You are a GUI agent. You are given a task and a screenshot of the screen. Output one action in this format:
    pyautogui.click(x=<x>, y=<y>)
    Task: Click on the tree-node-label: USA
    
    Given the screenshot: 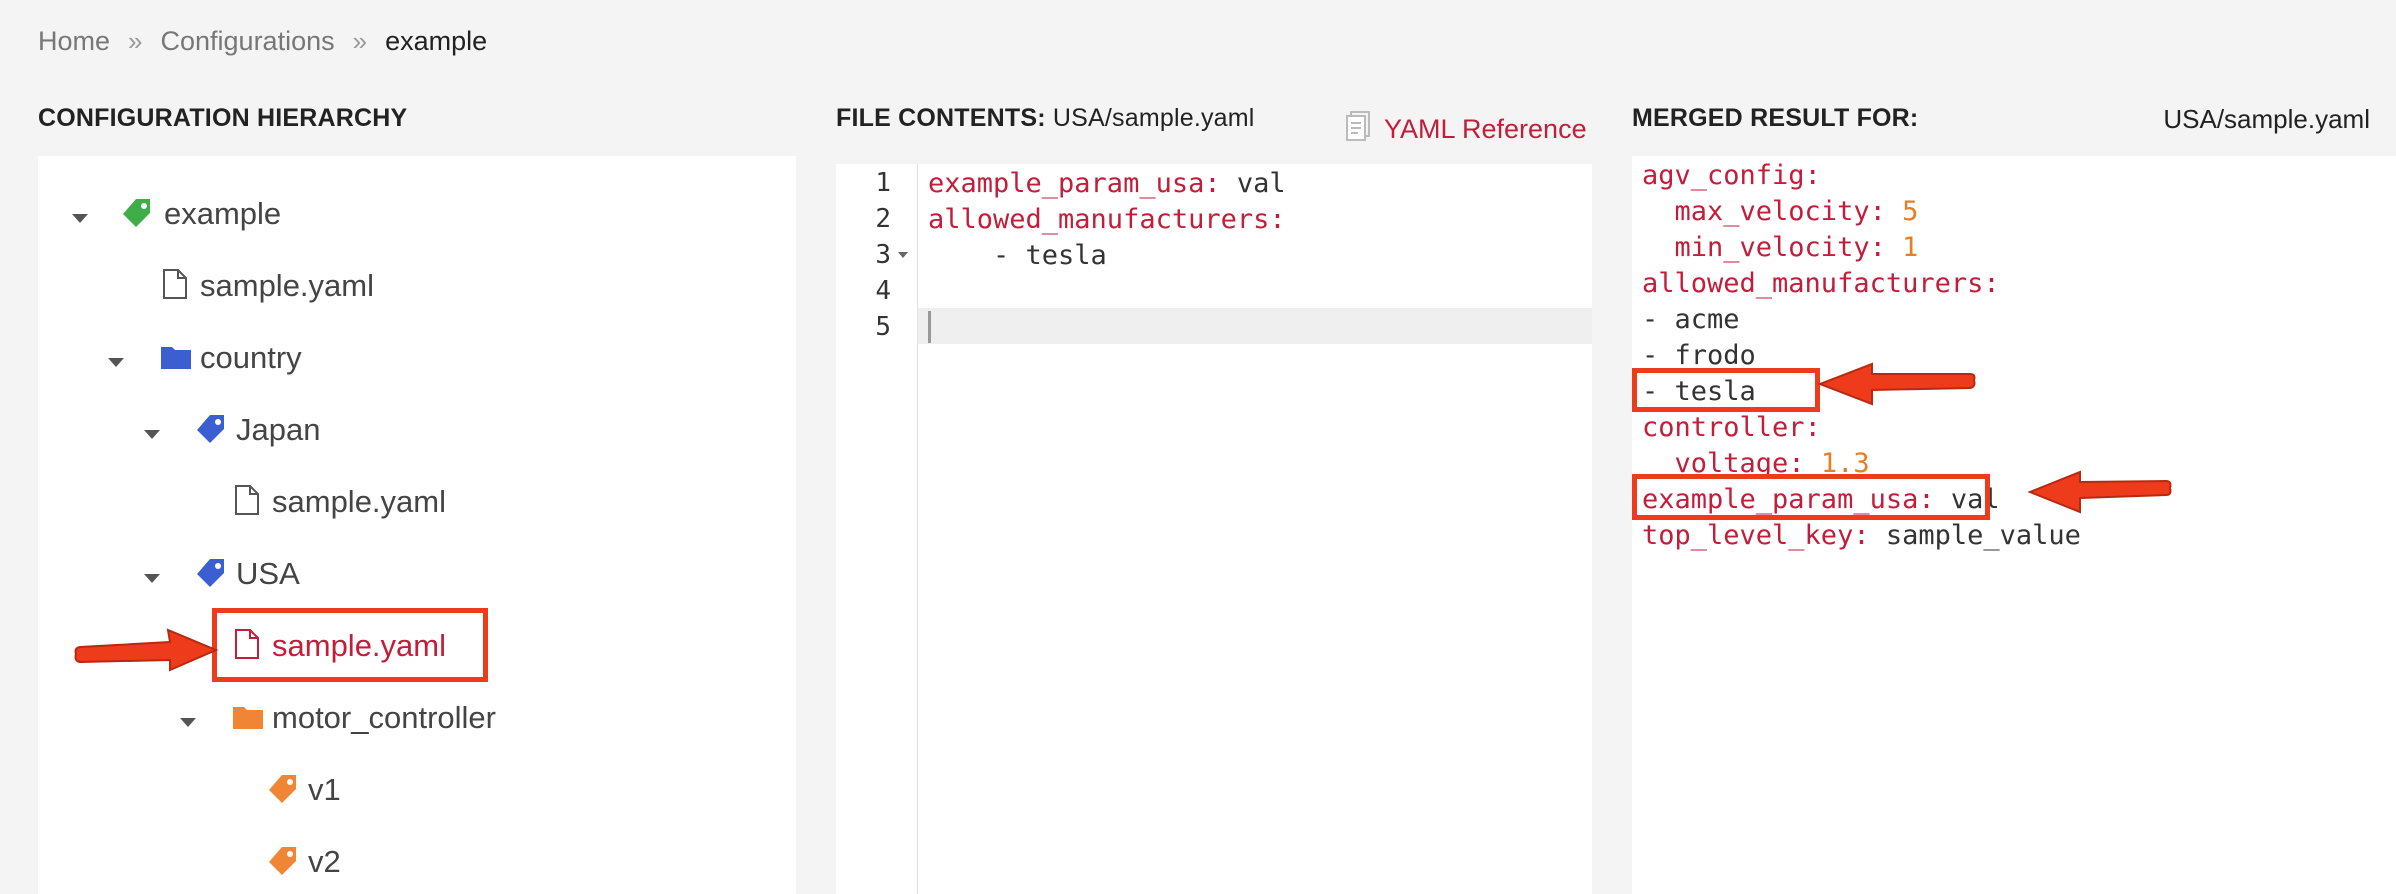 What is the action you would take?
    pyautogui.click(x=268, y=574)
    